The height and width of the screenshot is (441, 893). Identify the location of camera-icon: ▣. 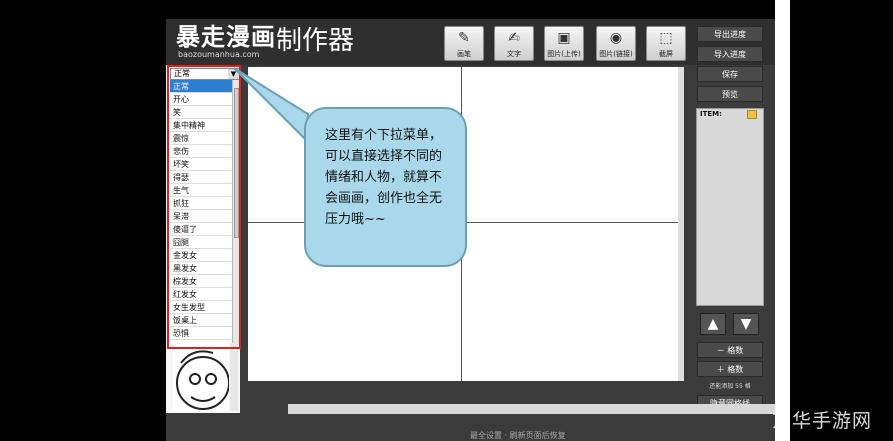
(564, 38).